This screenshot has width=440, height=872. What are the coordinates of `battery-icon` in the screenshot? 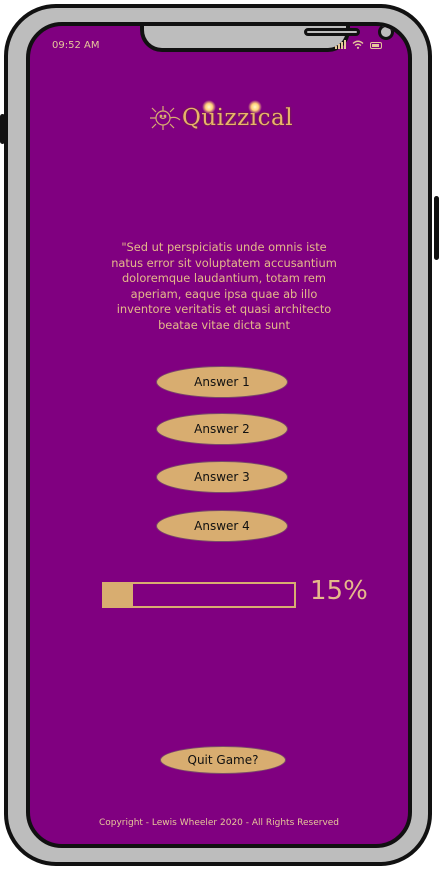 It's located at (376, 45).